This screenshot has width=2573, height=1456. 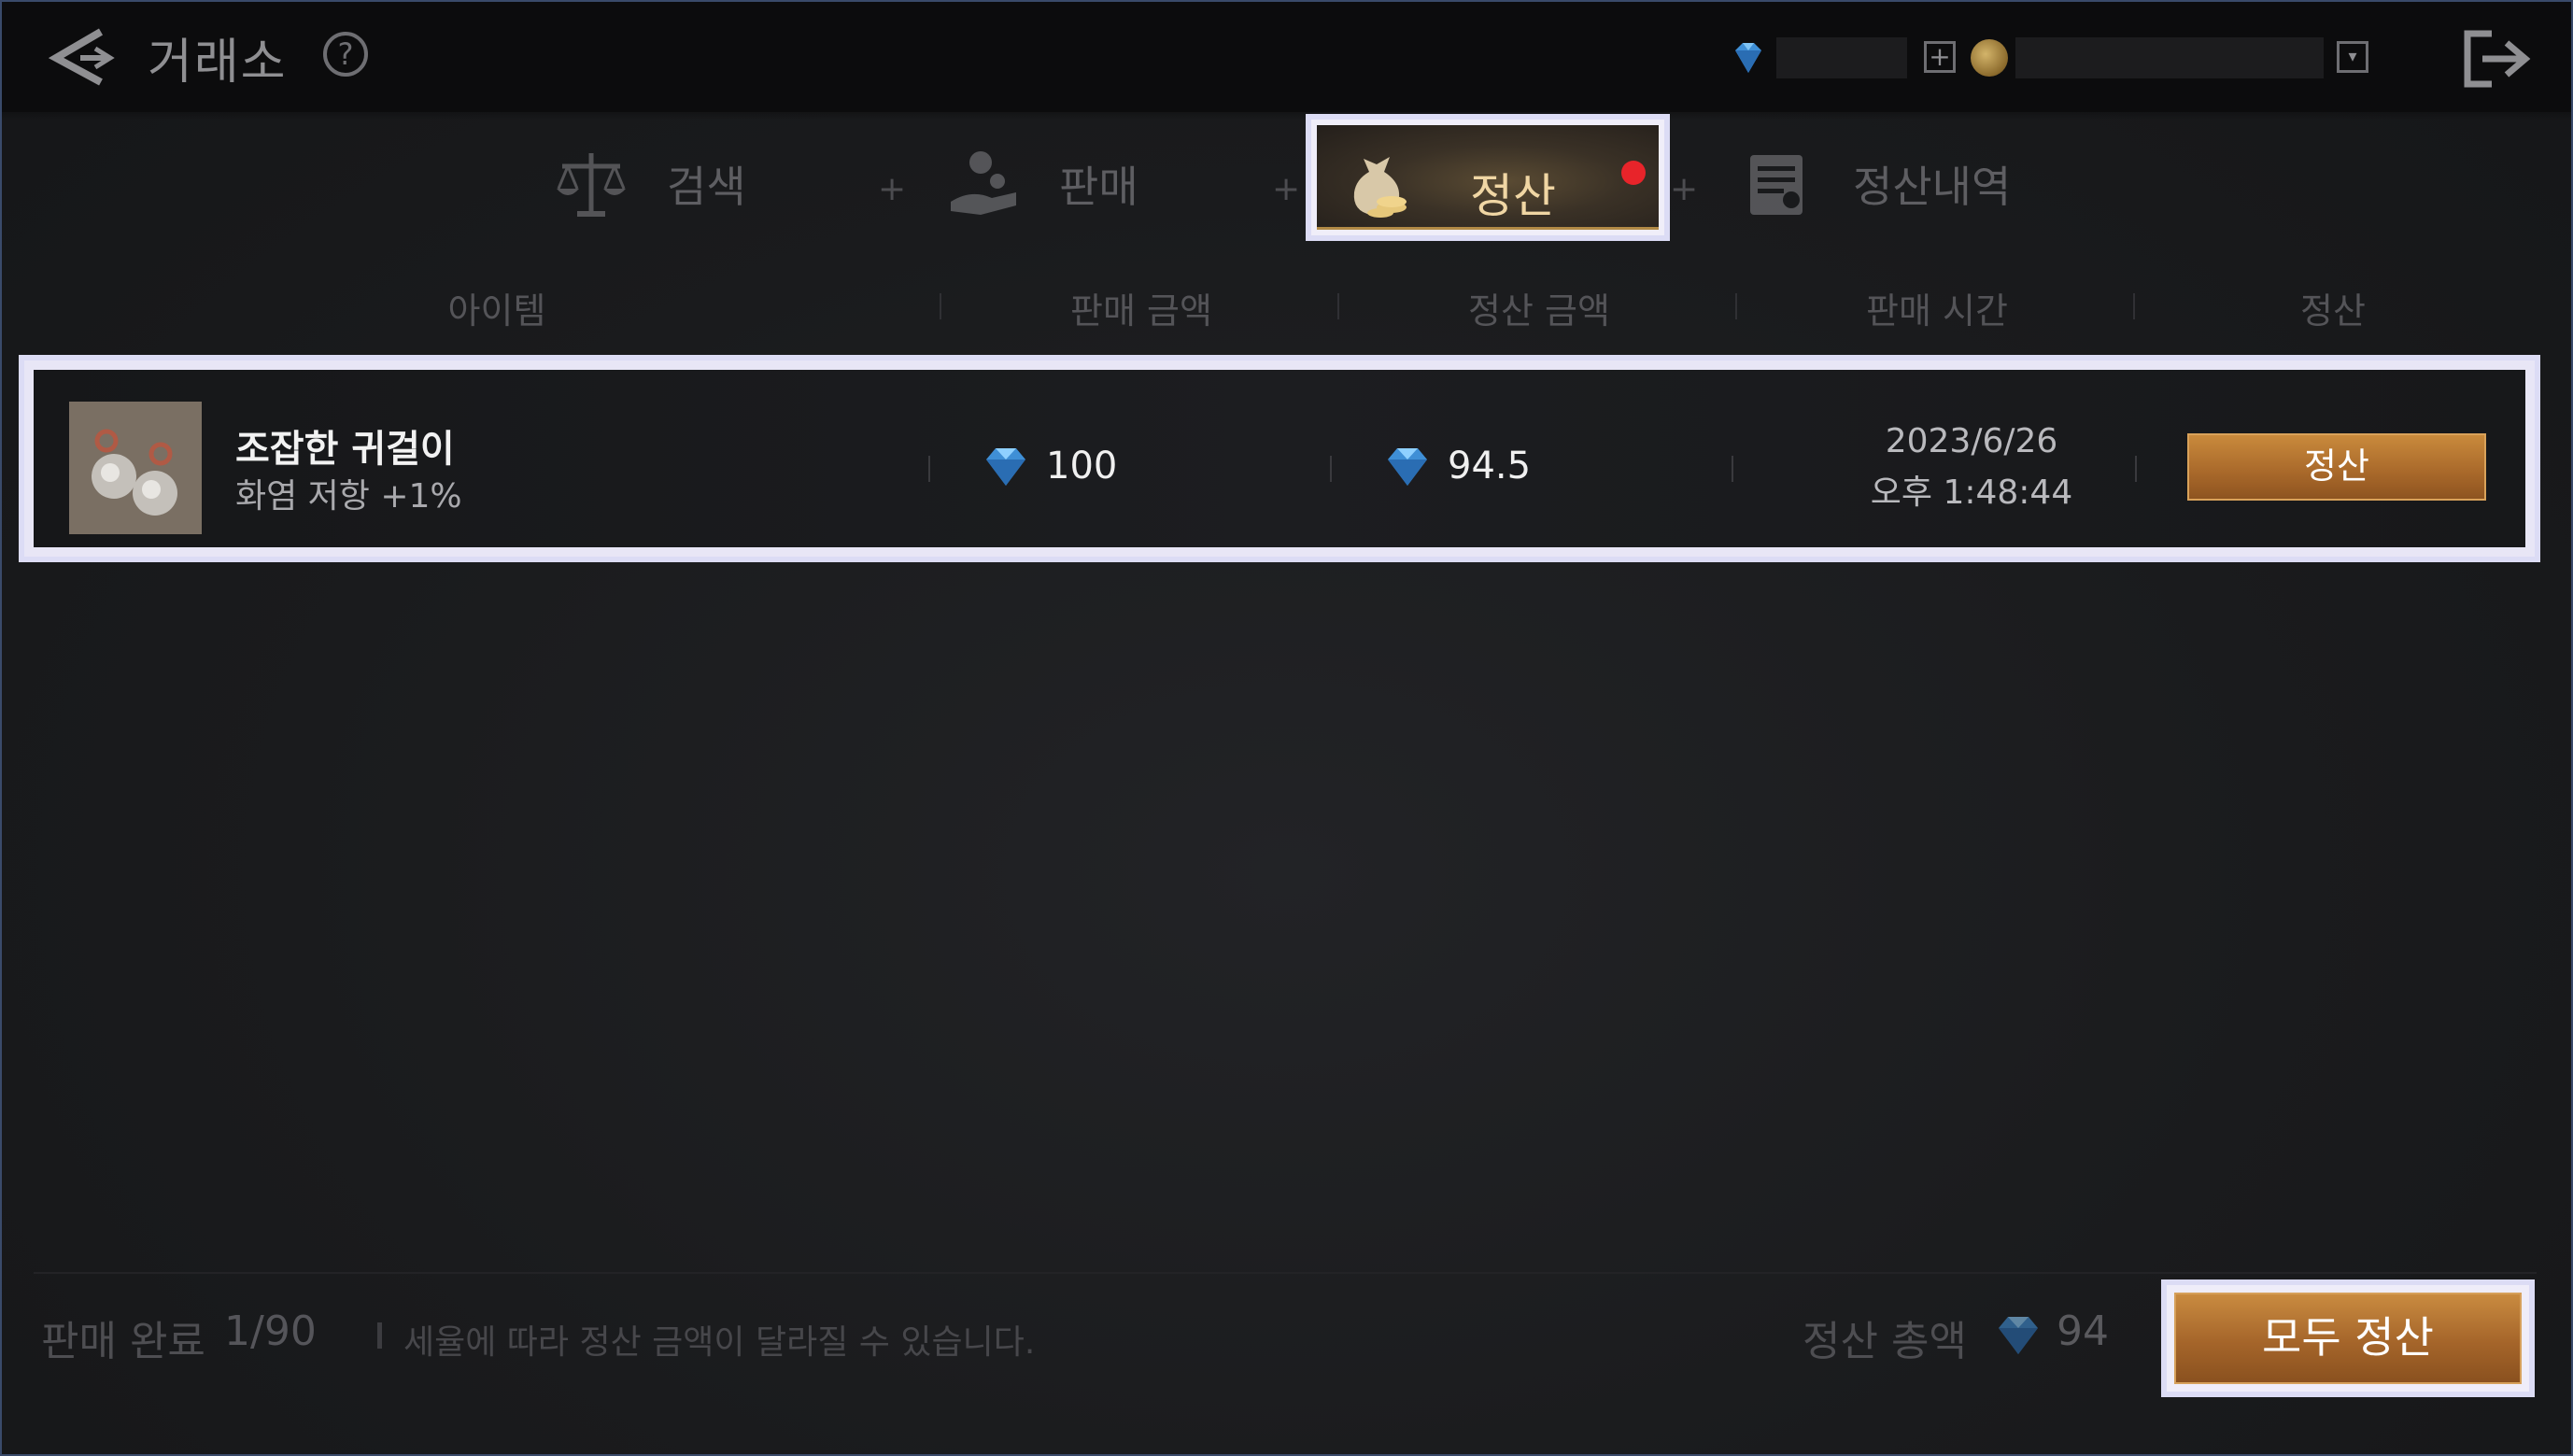 I want to click on tab-search-label: 검색, so click(x=707, y=187).